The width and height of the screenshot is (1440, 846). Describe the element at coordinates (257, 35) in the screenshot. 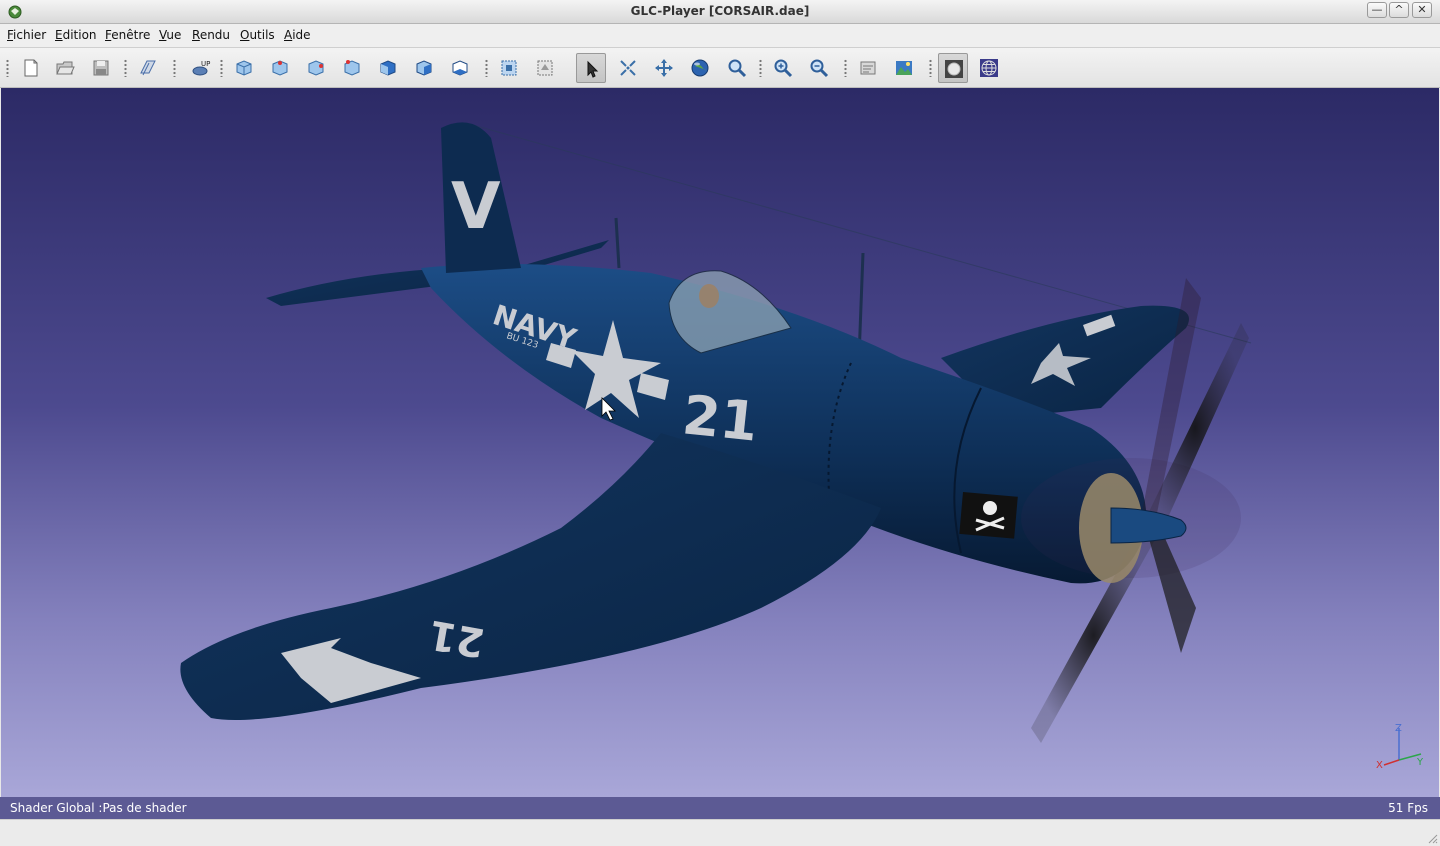

I see `menu-outils: Outils` at that location.